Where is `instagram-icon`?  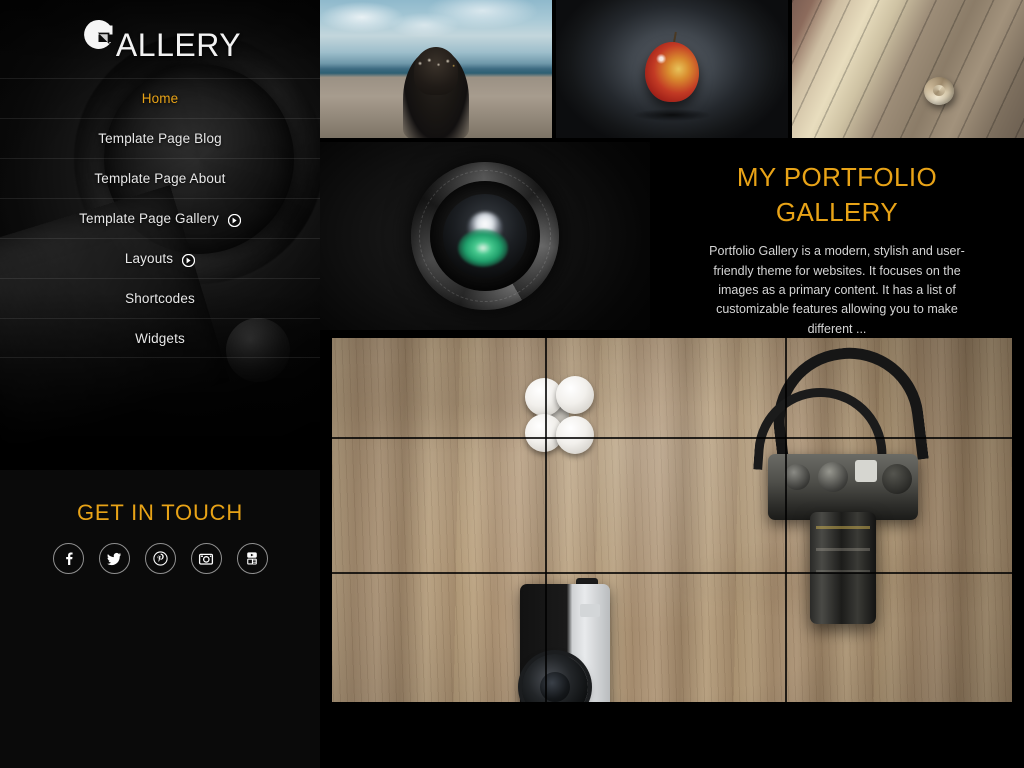
instagram-icon is located at coordinates (206, 559).